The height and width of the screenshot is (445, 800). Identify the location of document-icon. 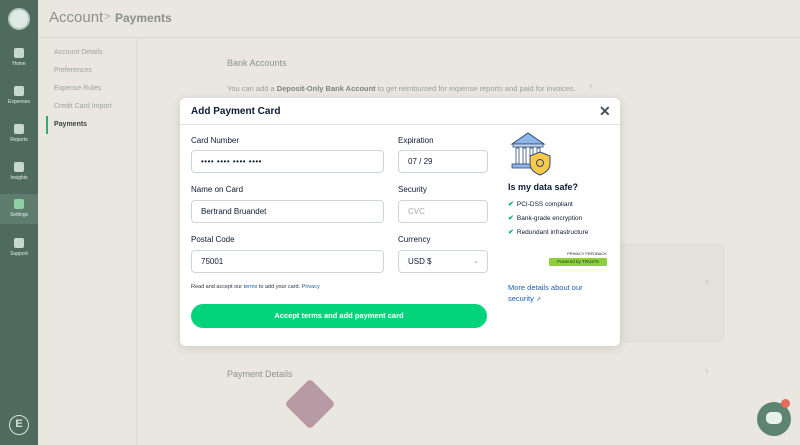
(19, 129).